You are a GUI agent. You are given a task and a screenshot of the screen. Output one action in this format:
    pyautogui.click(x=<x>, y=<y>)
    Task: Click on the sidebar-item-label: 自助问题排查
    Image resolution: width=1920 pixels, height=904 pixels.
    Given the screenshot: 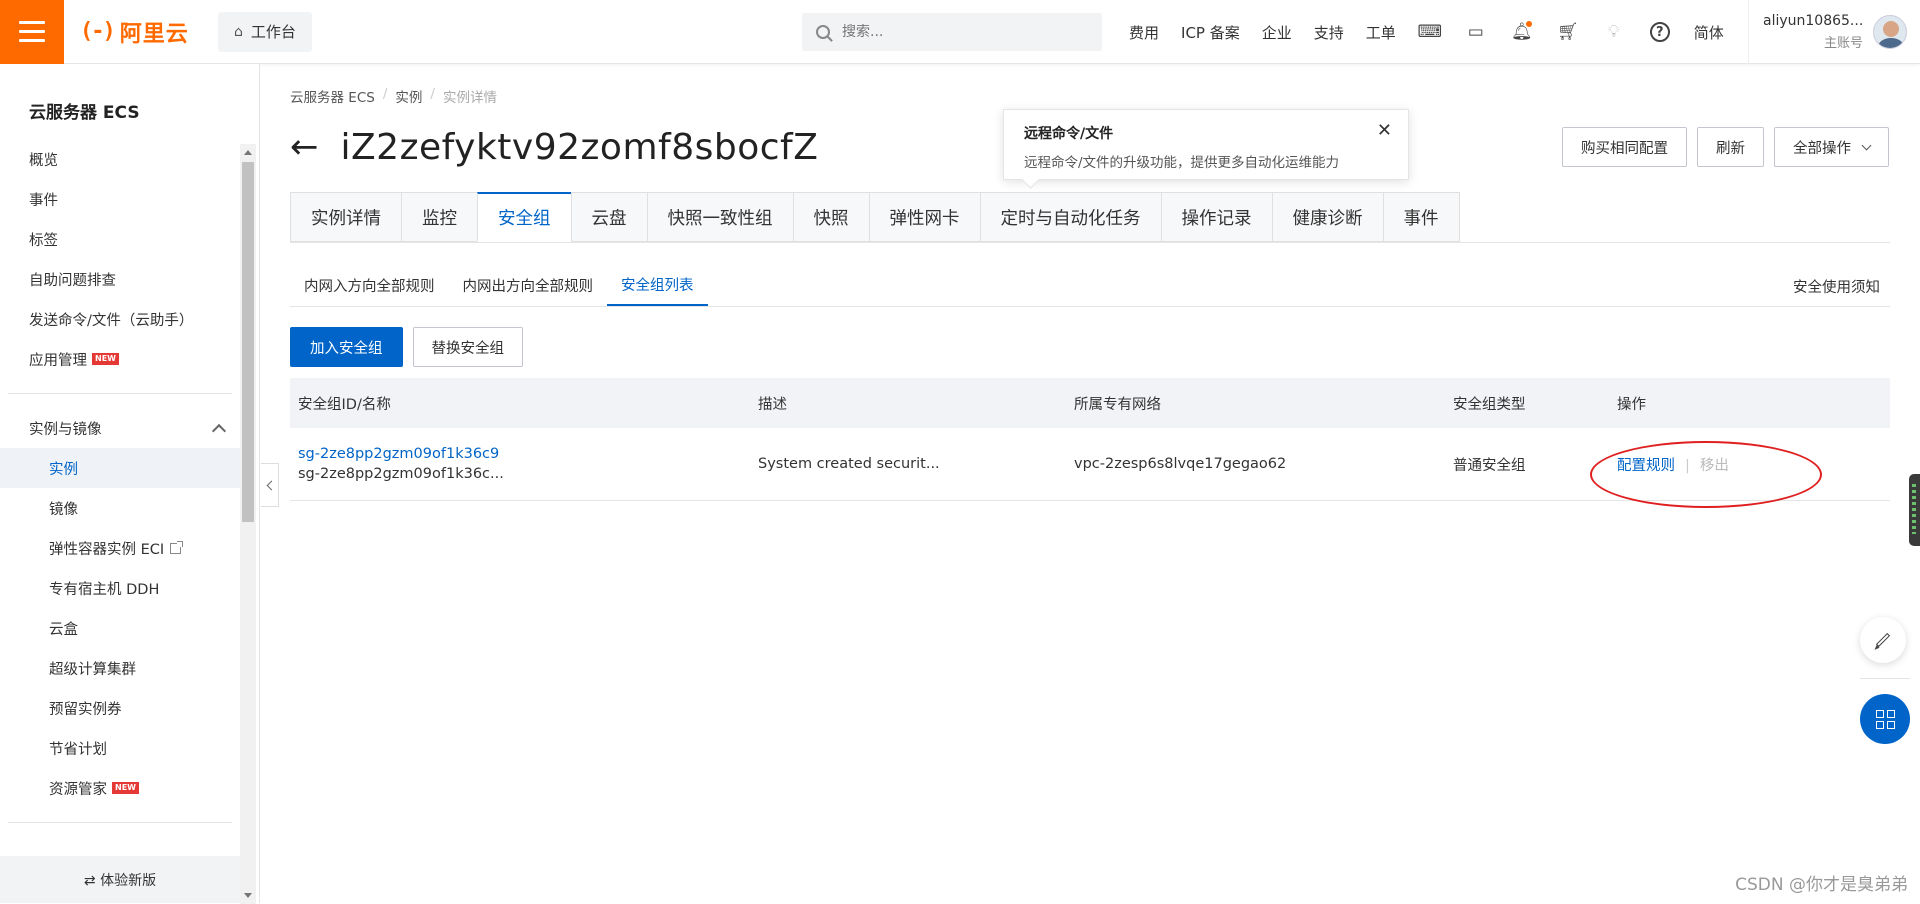 What is the action you would take?
    pyautogui.click(x=72, y=280)
    